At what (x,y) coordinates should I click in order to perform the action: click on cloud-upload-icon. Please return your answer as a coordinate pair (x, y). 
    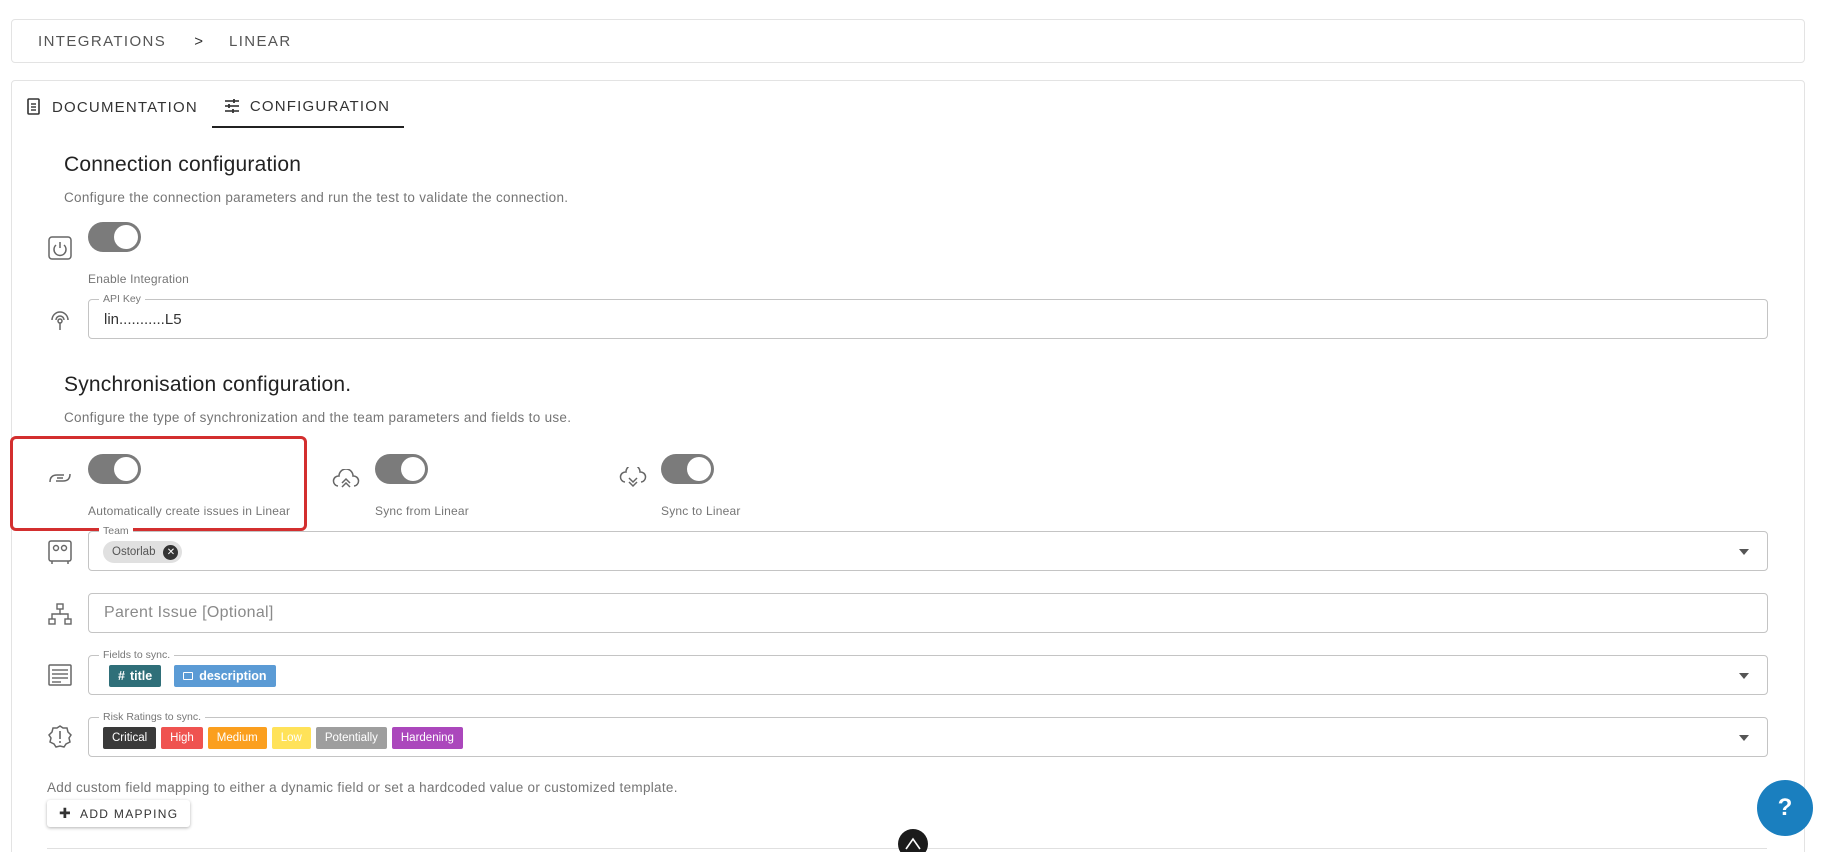
    Looking at the image, I should click on (346, 480).